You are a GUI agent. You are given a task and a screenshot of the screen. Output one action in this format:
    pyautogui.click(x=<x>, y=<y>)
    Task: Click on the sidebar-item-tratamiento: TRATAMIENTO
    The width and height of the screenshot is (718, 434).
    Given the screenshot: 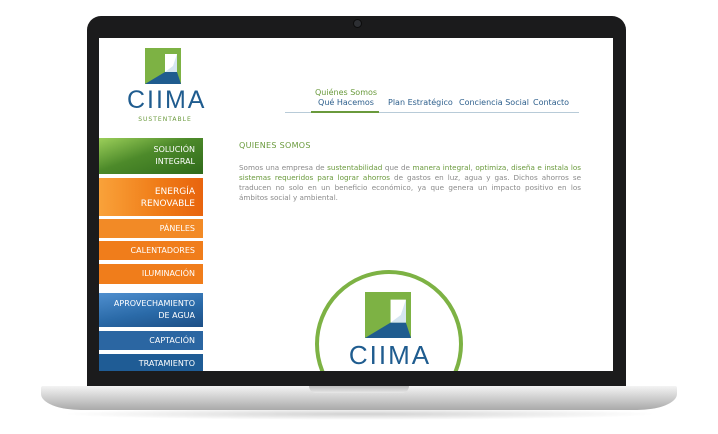 What is the action you would take?
    pyautogui.click(x=151, y=362)
    